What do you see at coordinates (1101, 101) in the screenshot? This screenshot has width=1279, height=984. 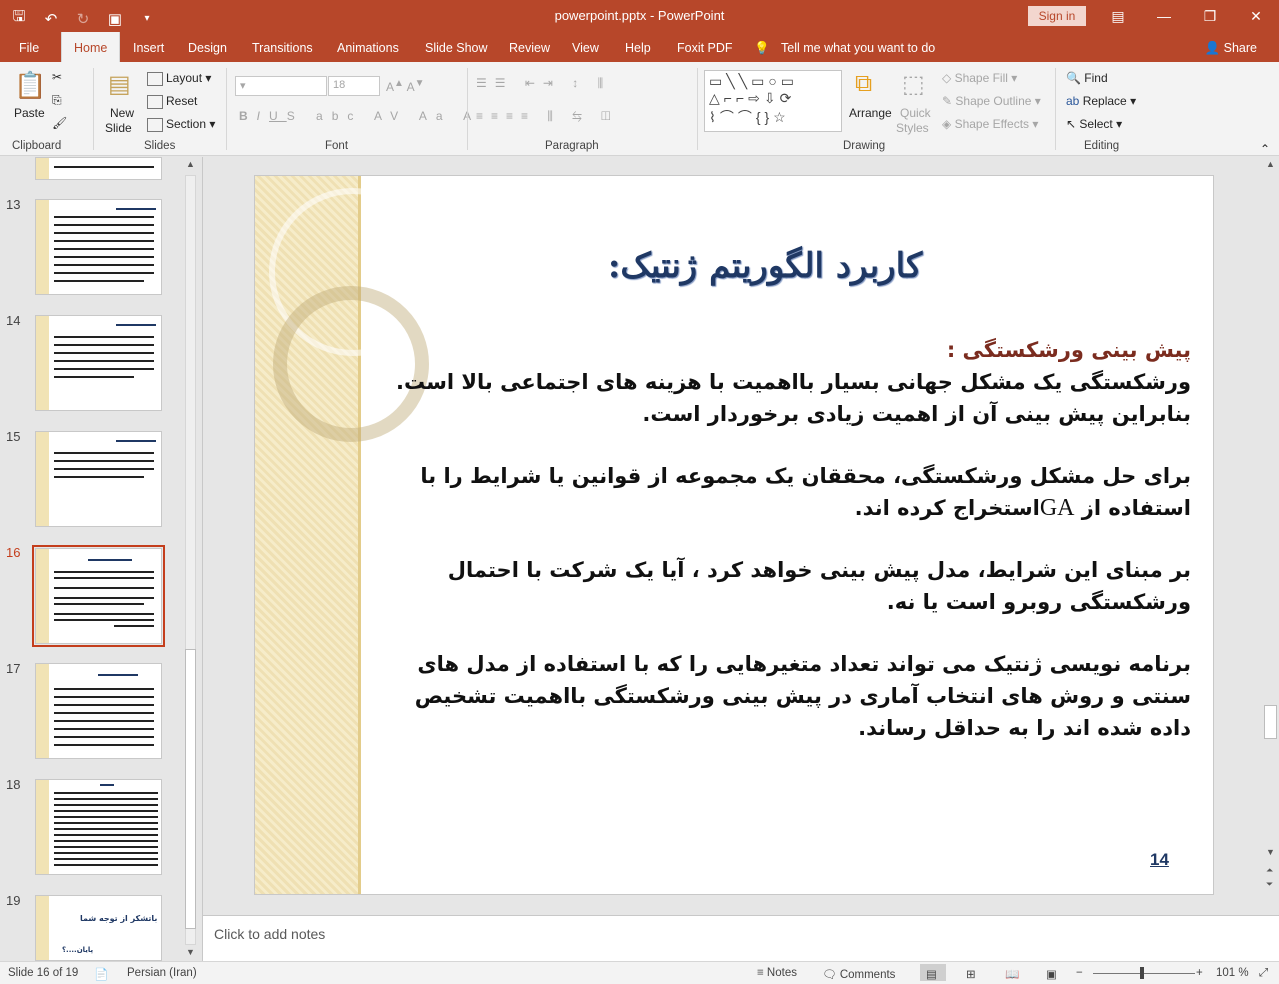 I see `replace-button: ab Replace ▾` at bounding box center [1101, 101].